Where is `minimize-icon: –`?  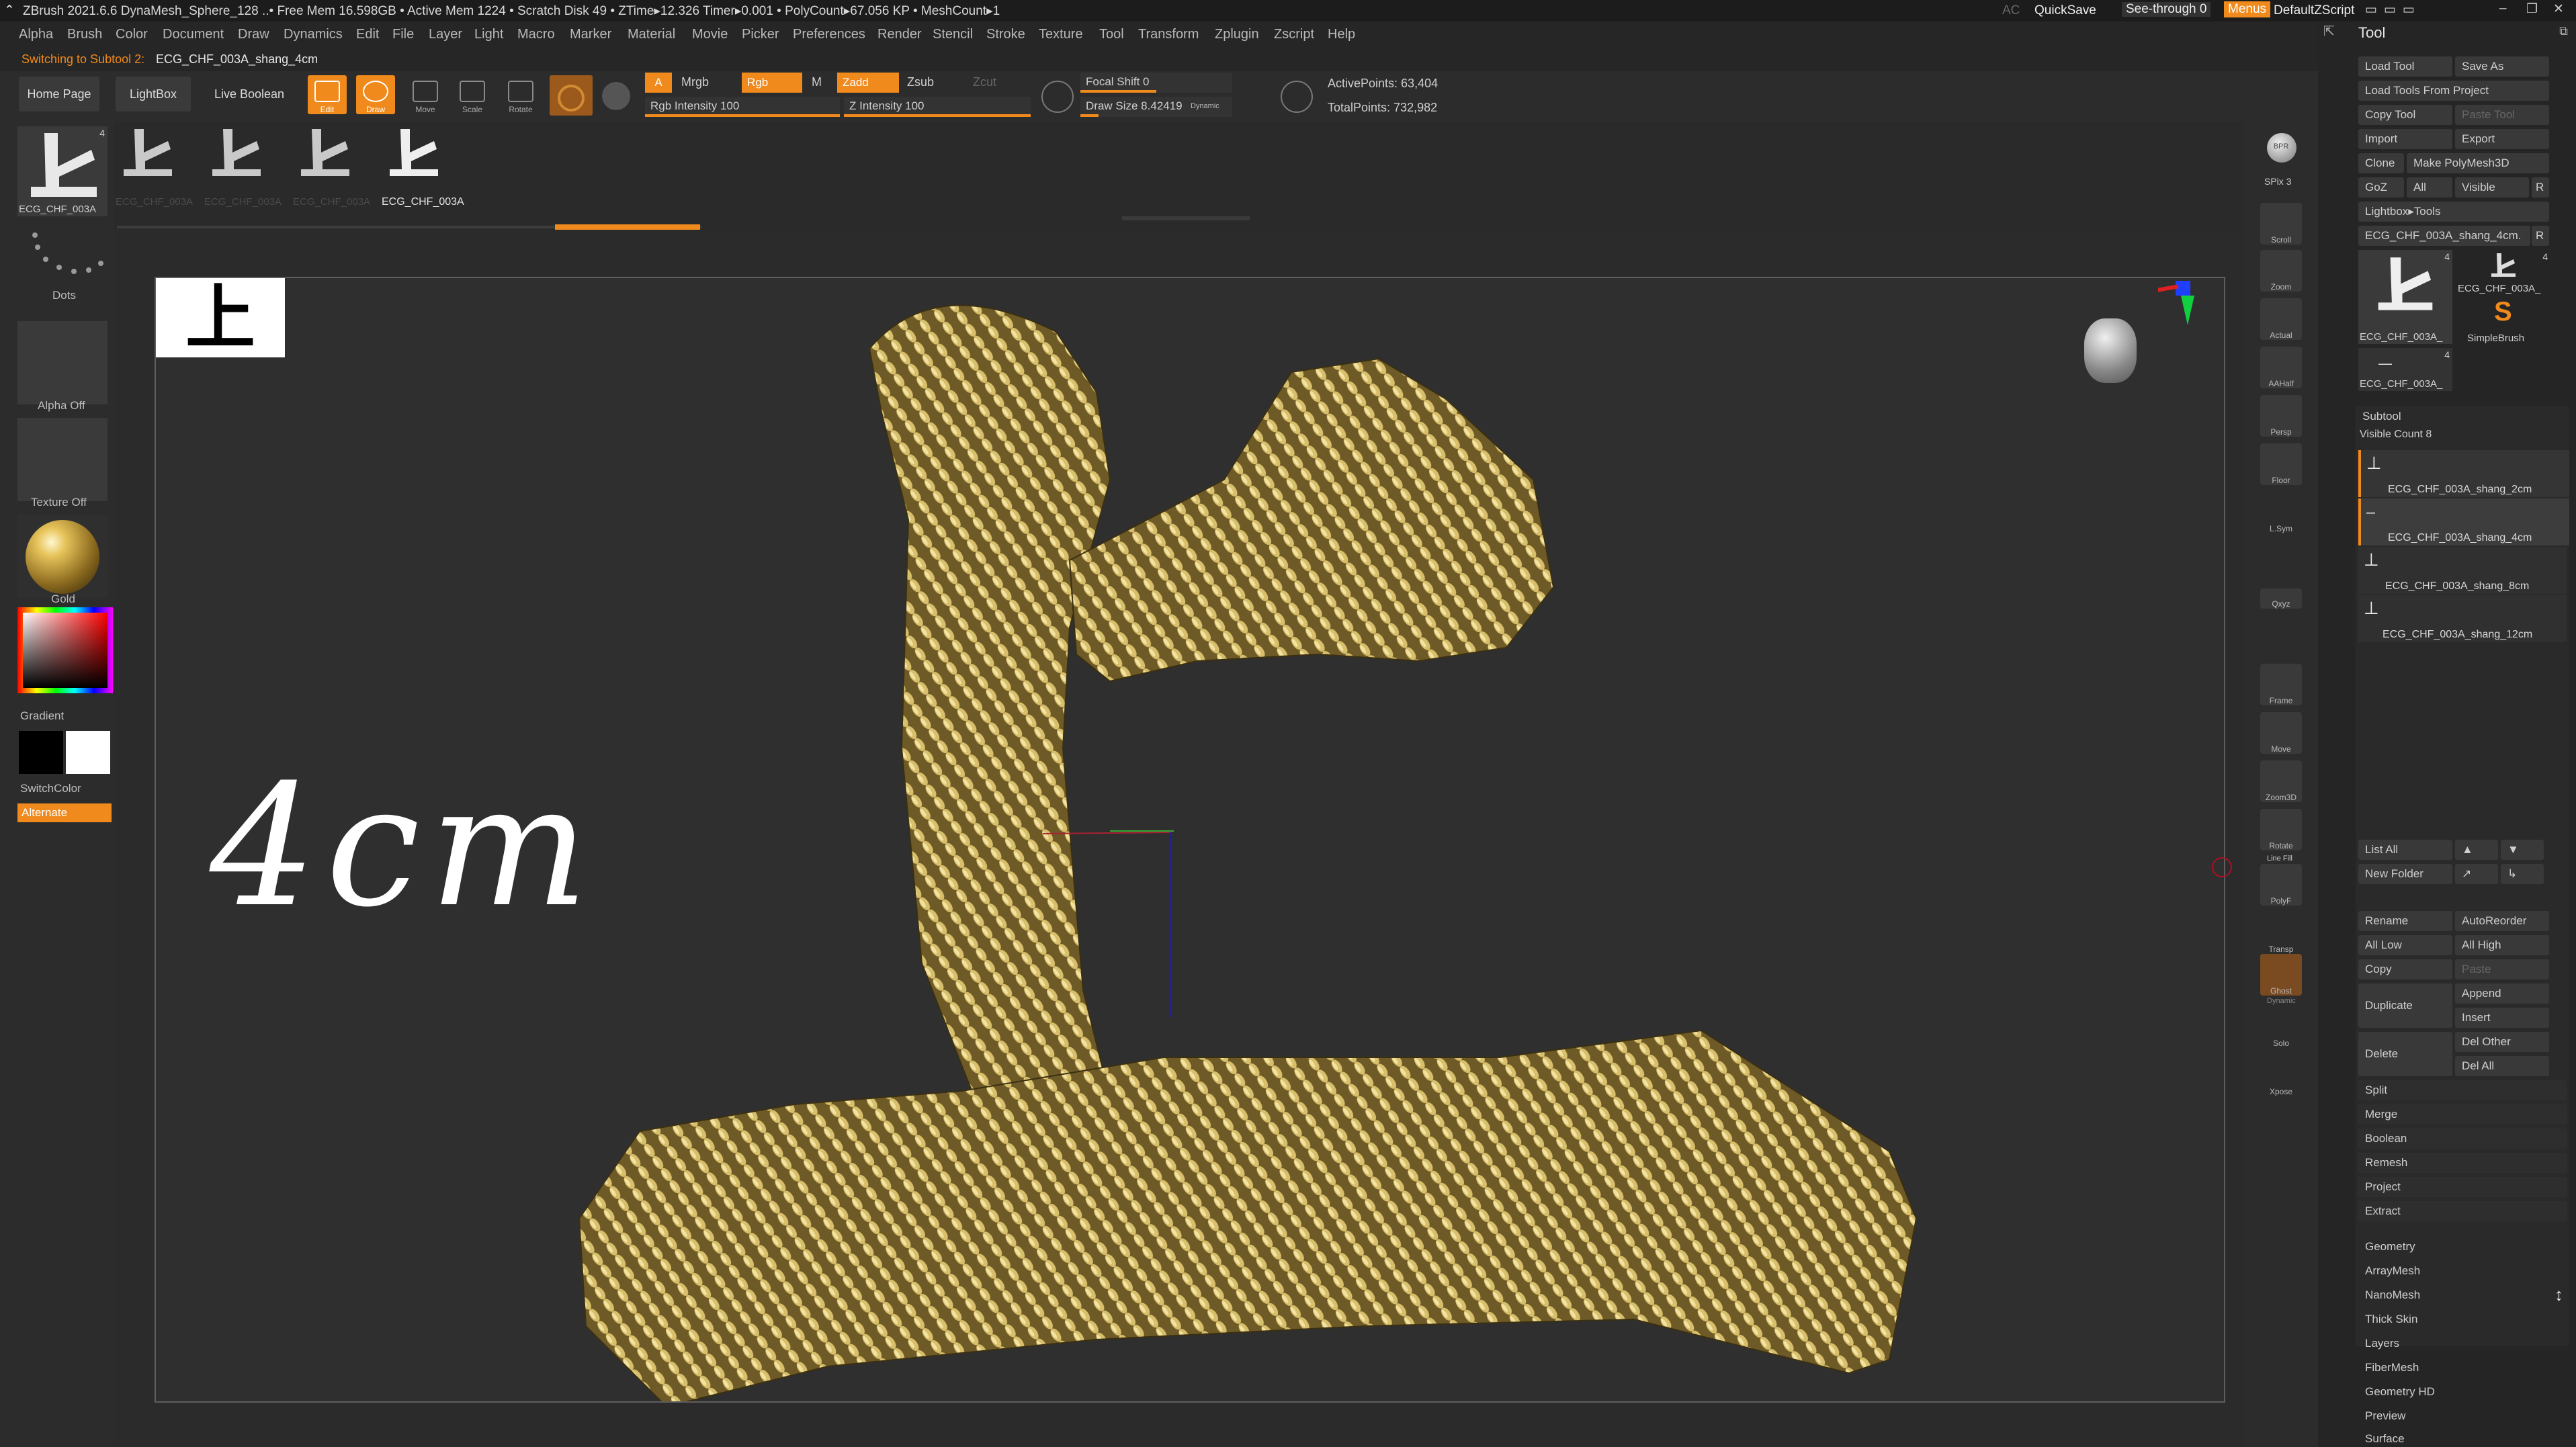
minimize-icon: – is located at coordinates (2503, 8).